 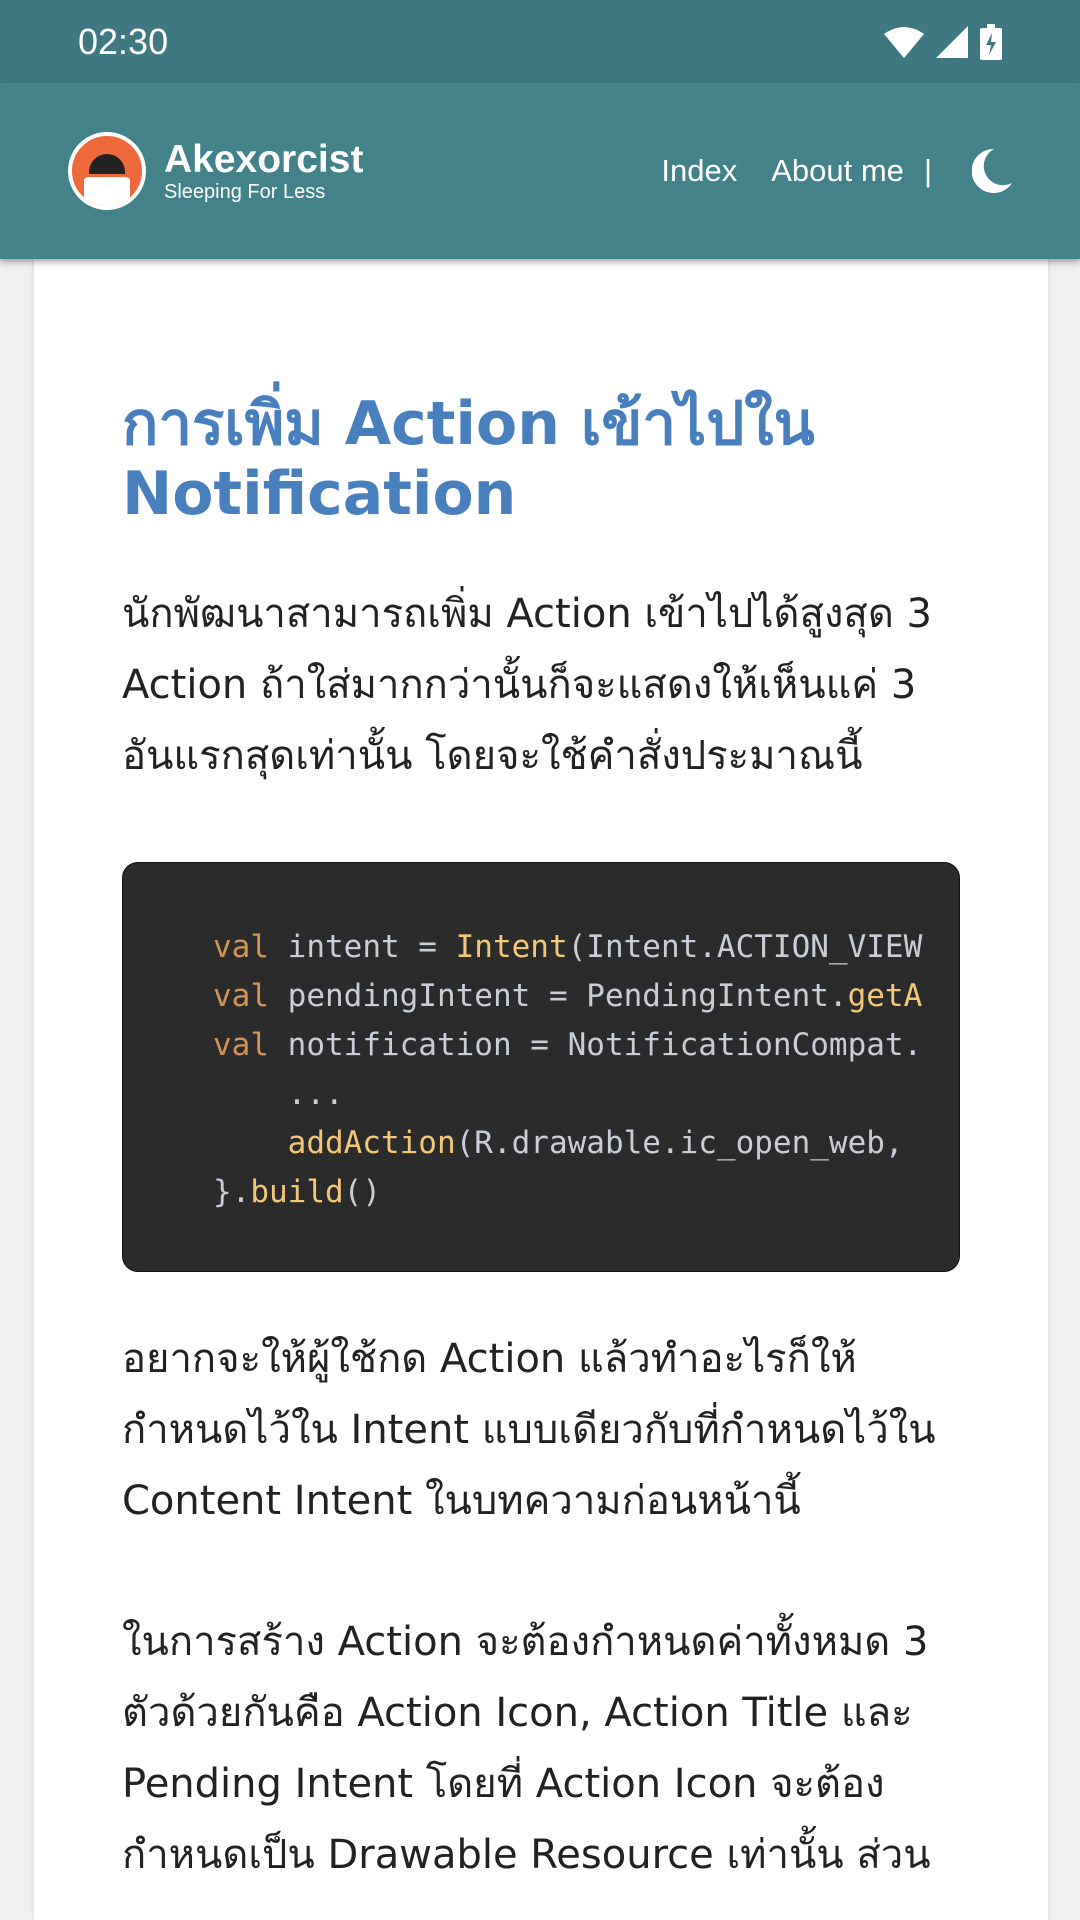 What do you see at coordinates (264, 159) in the screenshot?
I see `site-name: Akexorcist` at bounding box center [264, 159].